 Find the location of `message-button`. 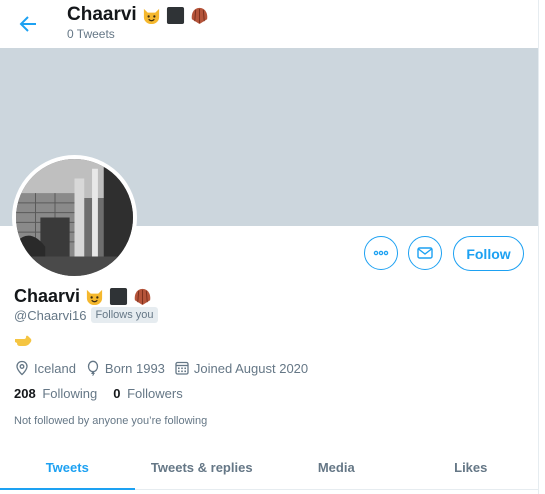

message-button is located at coordinates (425, 253).